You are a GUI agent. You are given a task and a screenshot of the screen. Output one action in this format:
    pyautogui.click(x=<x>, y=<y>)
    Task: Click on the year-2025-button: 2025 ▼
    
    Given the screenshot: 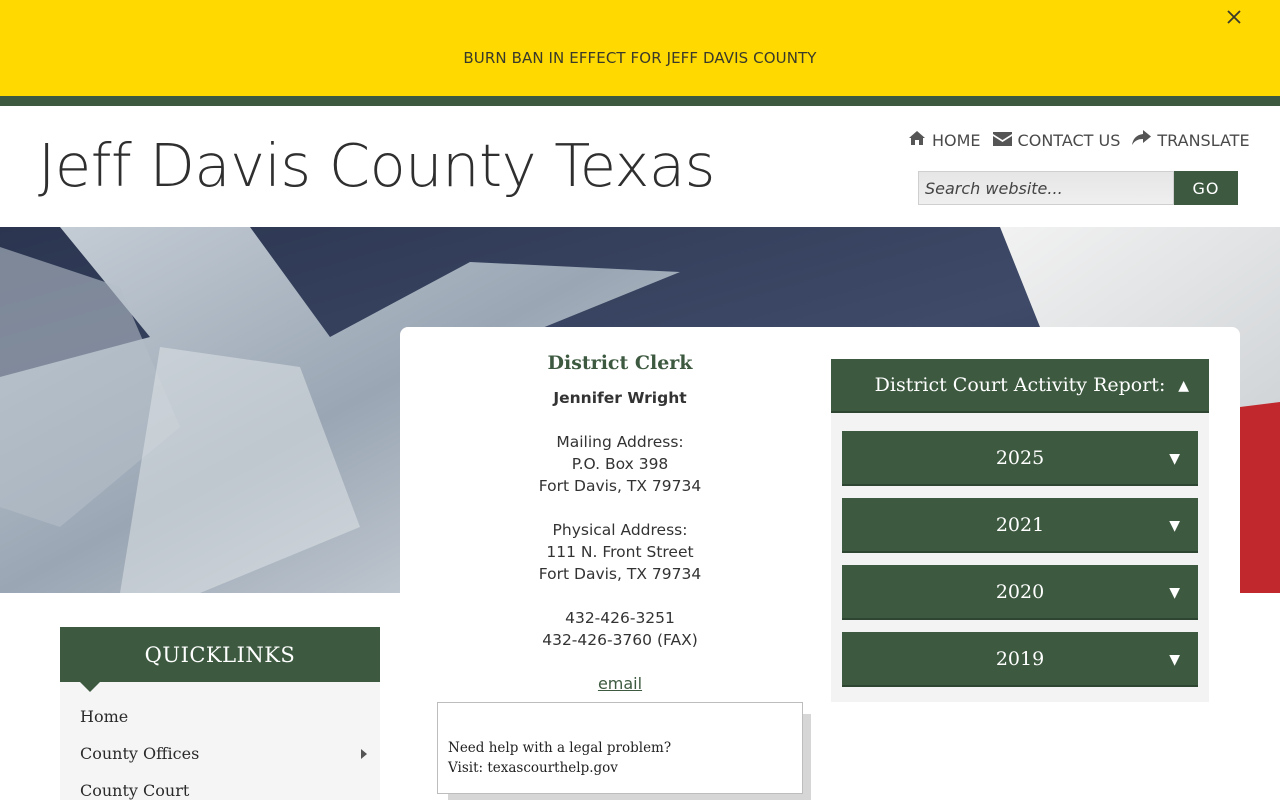 What is the action you would take?
    pyautogui.click(x=1020, y=458)
    